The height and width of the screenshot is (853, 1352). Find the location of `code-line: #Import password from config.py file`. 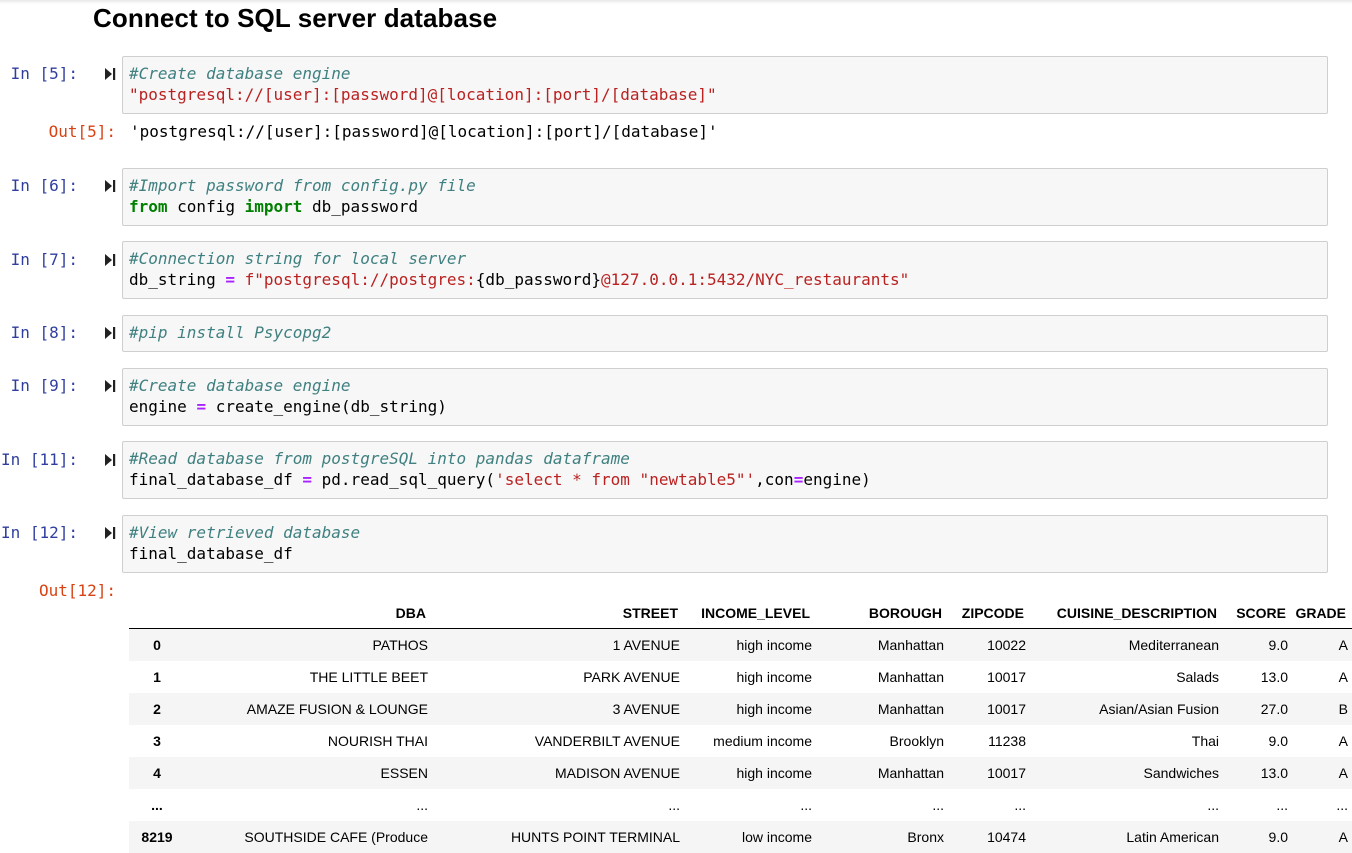

code-line: #Import password from config.py file is located at coordinates (302, 185).